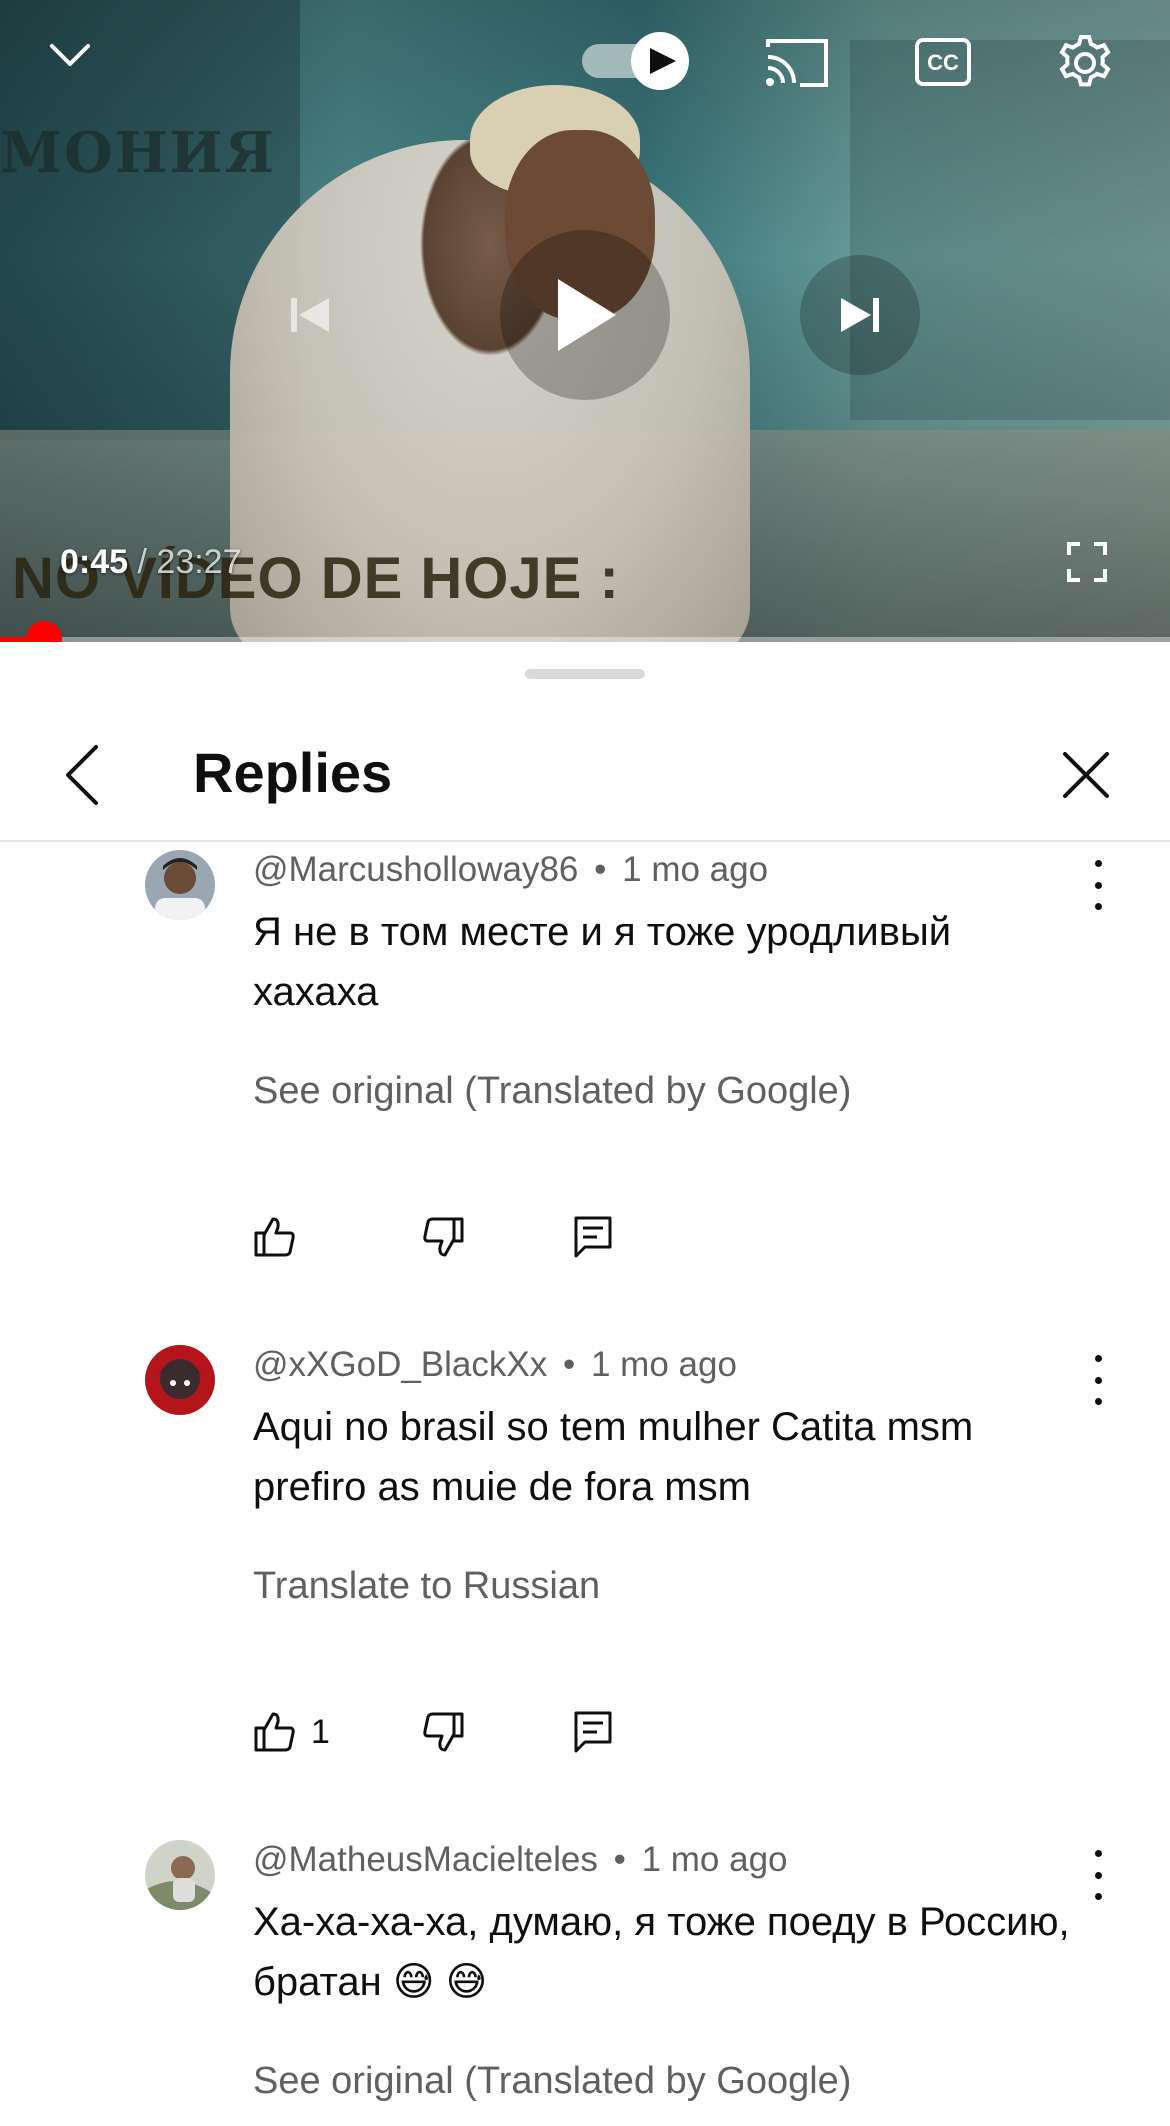 This screenshot has width=1170, height=2126. What do you see at coordinates (585, 315) in the screenshot?
I see `play-button` at bounding box center [585, 315].